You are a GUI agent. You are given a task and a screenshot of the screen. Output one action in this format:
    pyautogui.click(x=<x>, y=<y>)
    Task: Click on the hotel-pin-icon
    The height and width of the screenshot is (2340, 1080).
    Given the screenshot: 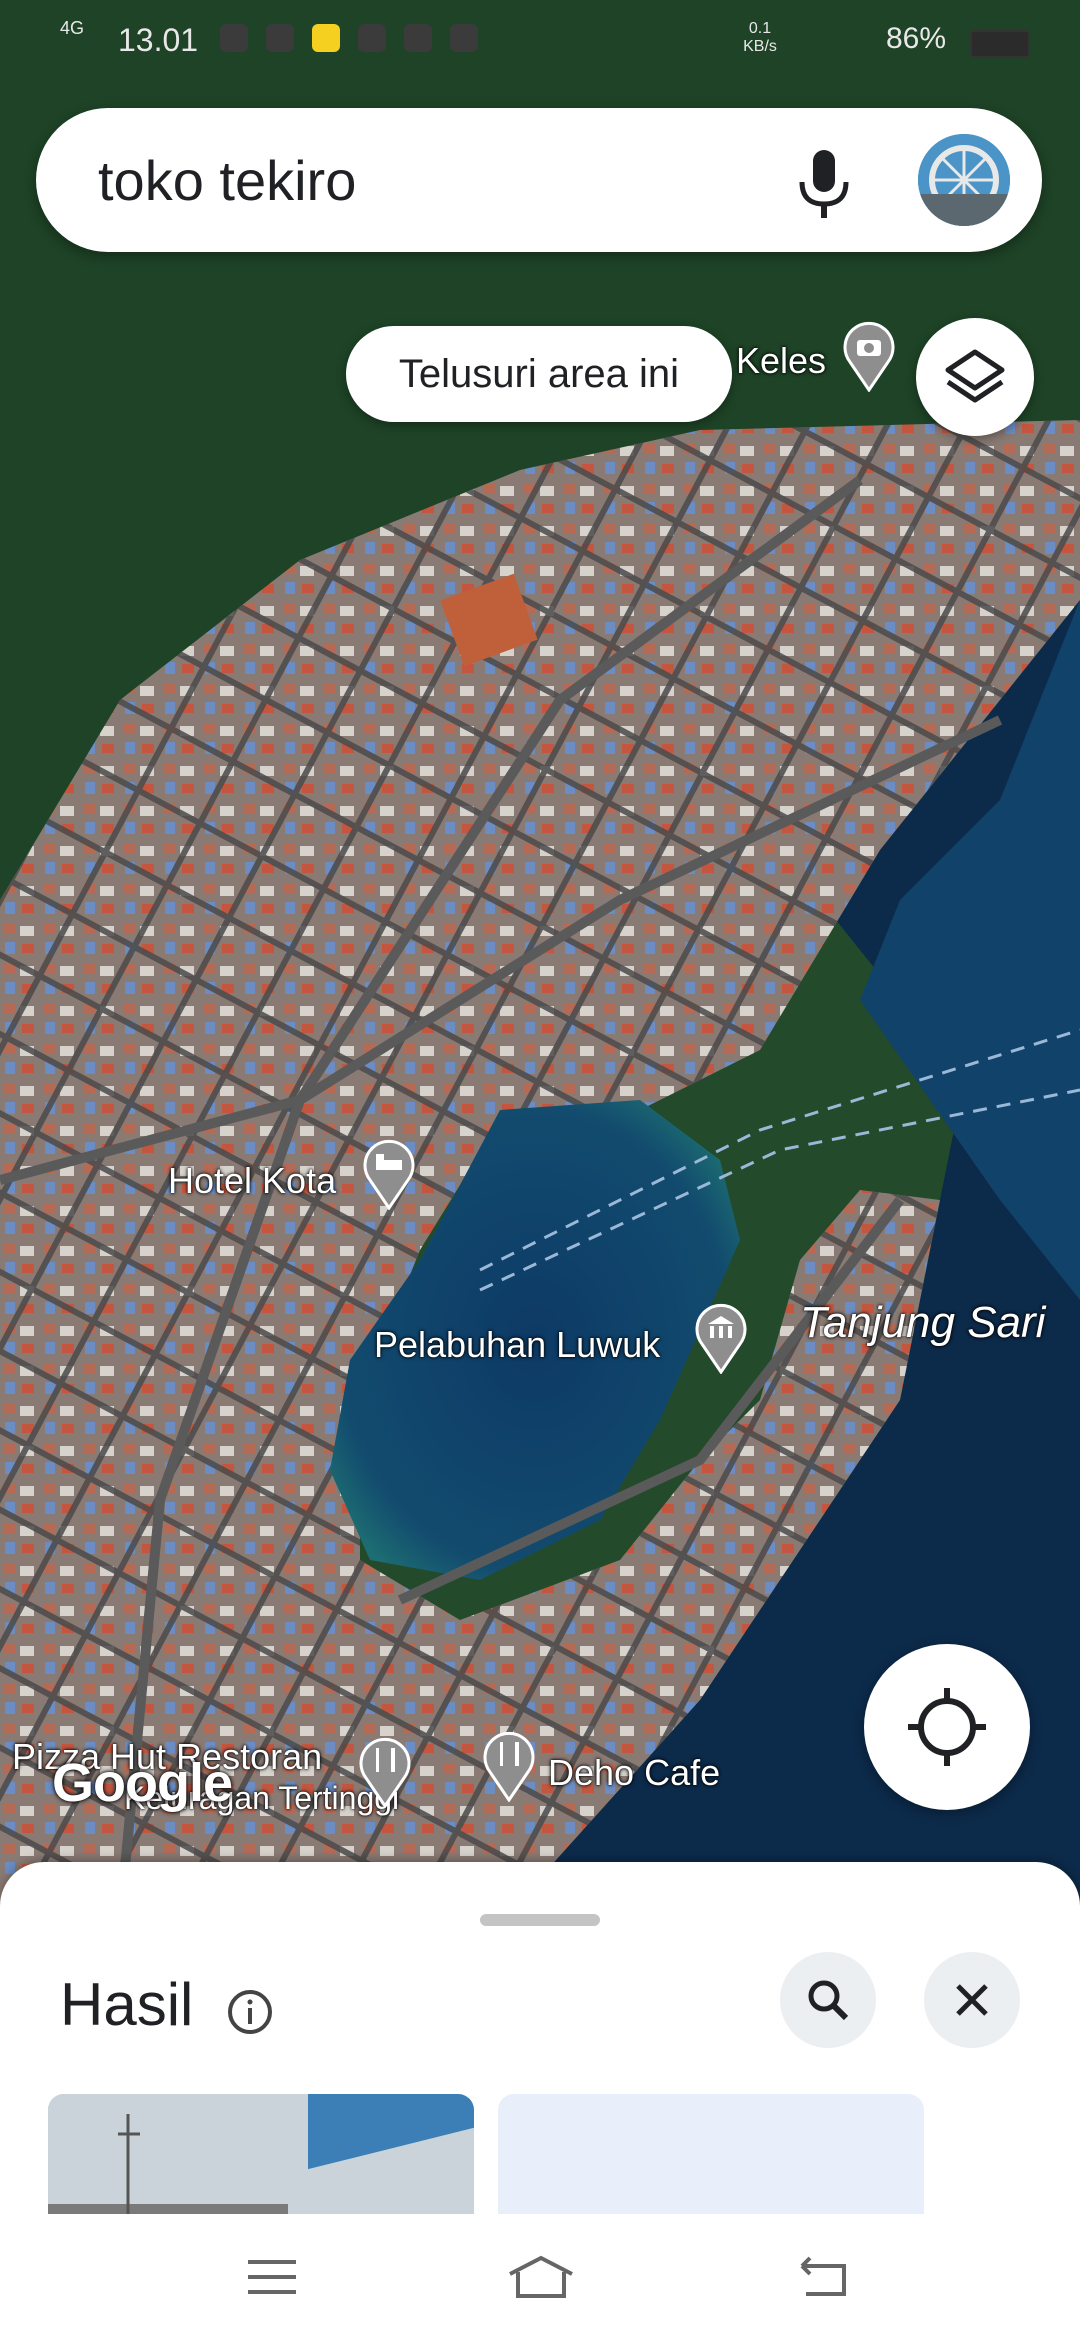 What is the action you would take?
    pyautogui.click(x=389, y=1173)
    